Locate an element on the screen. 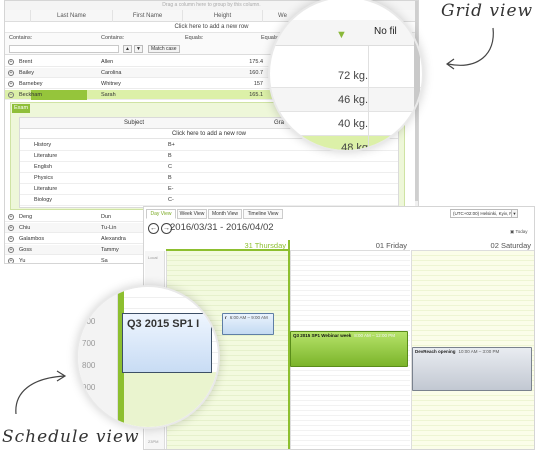 This screenshot has width=535, height=450. cell-first-name: Tammy is located at coordinates (110, 250).